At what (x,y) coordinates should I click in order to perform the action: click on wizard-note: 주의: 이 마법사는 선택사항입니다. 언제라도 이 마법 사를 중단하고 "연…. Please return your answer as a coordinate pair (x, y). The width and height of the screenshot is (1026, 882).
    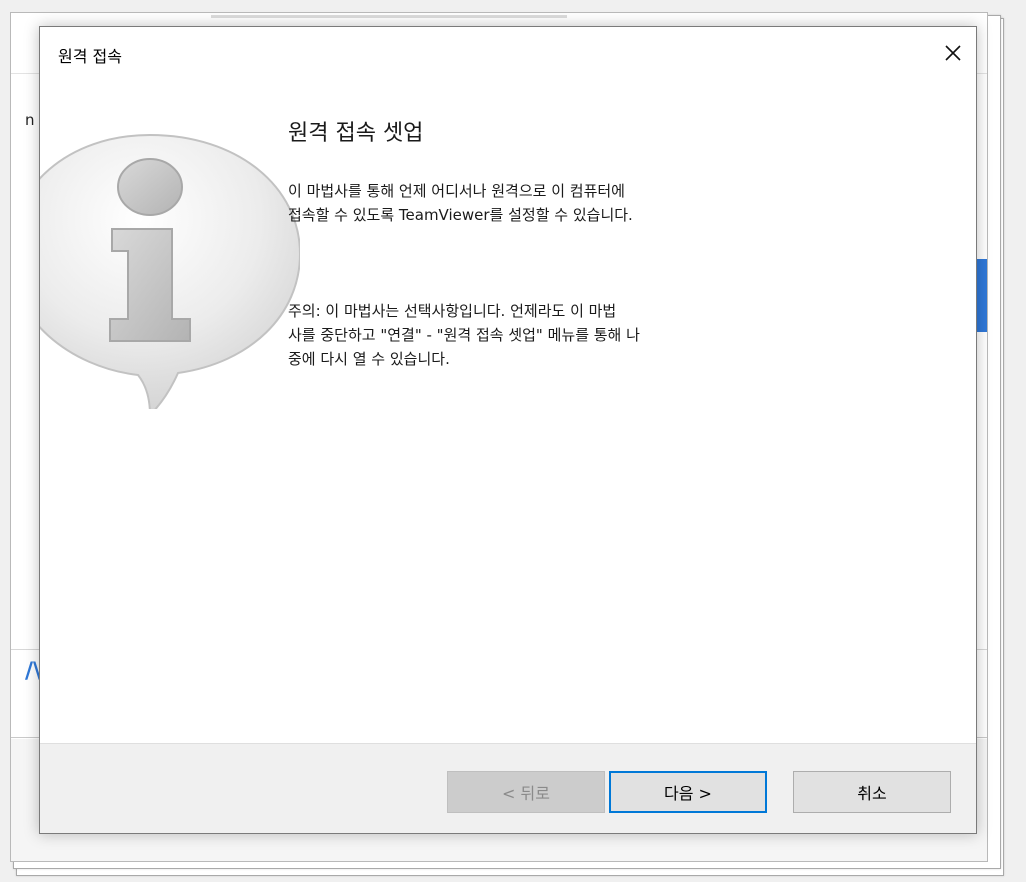
    Looking at the image, I should click on (464, 335).